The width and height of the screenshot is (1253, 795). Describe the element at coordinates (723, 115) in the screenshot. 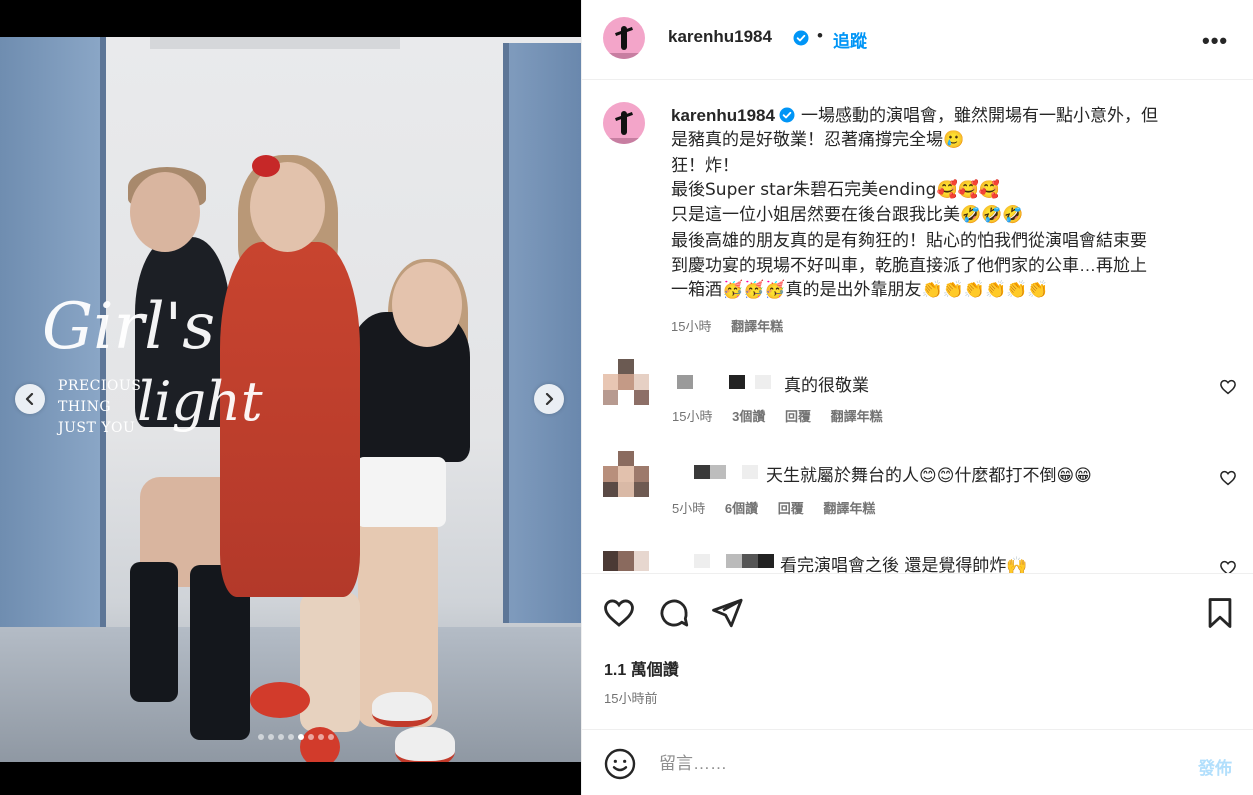

I see `caption-username: karenhu1984` at that location.